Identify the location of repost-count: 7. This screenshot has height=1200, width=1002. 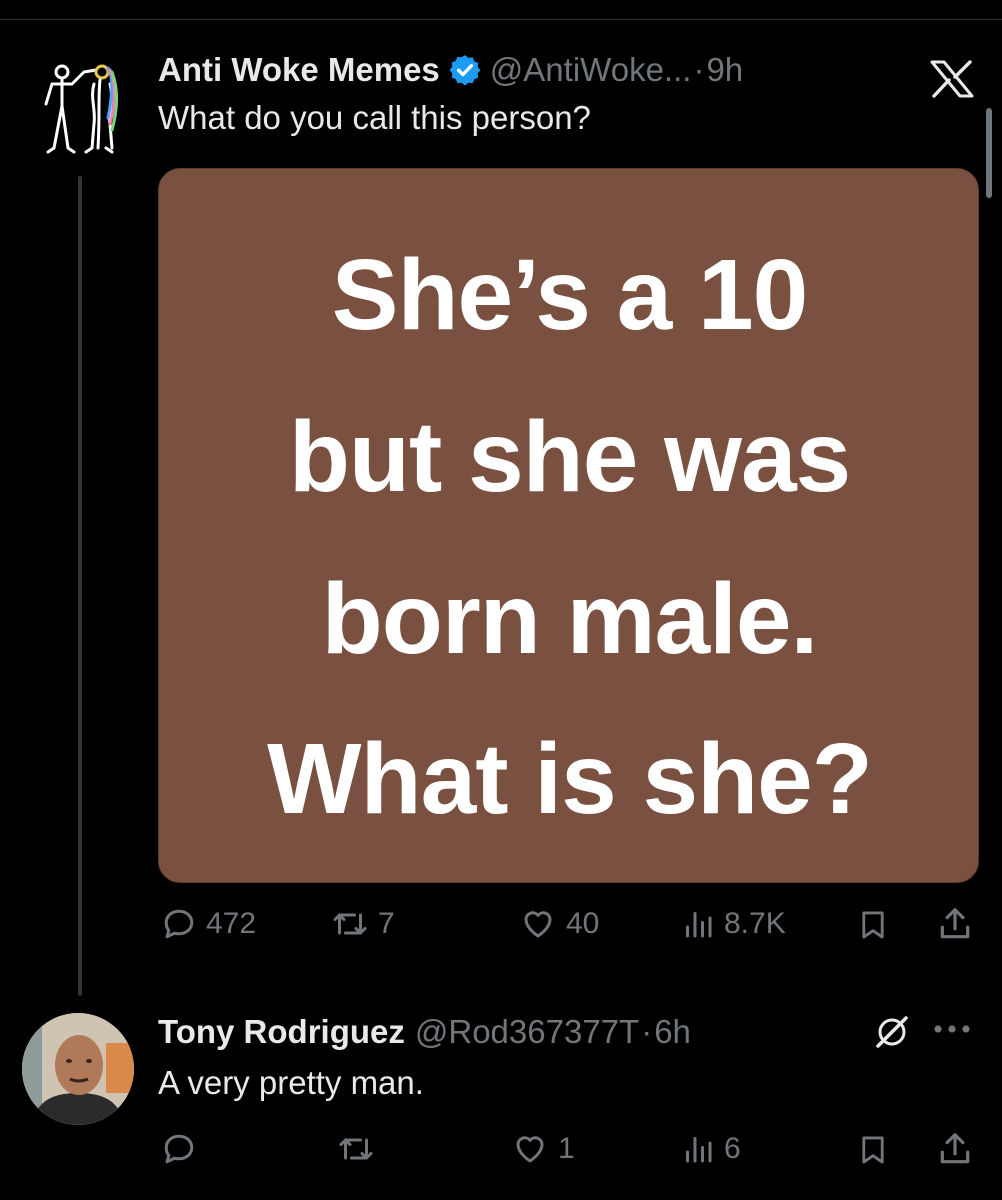
(386, 923).